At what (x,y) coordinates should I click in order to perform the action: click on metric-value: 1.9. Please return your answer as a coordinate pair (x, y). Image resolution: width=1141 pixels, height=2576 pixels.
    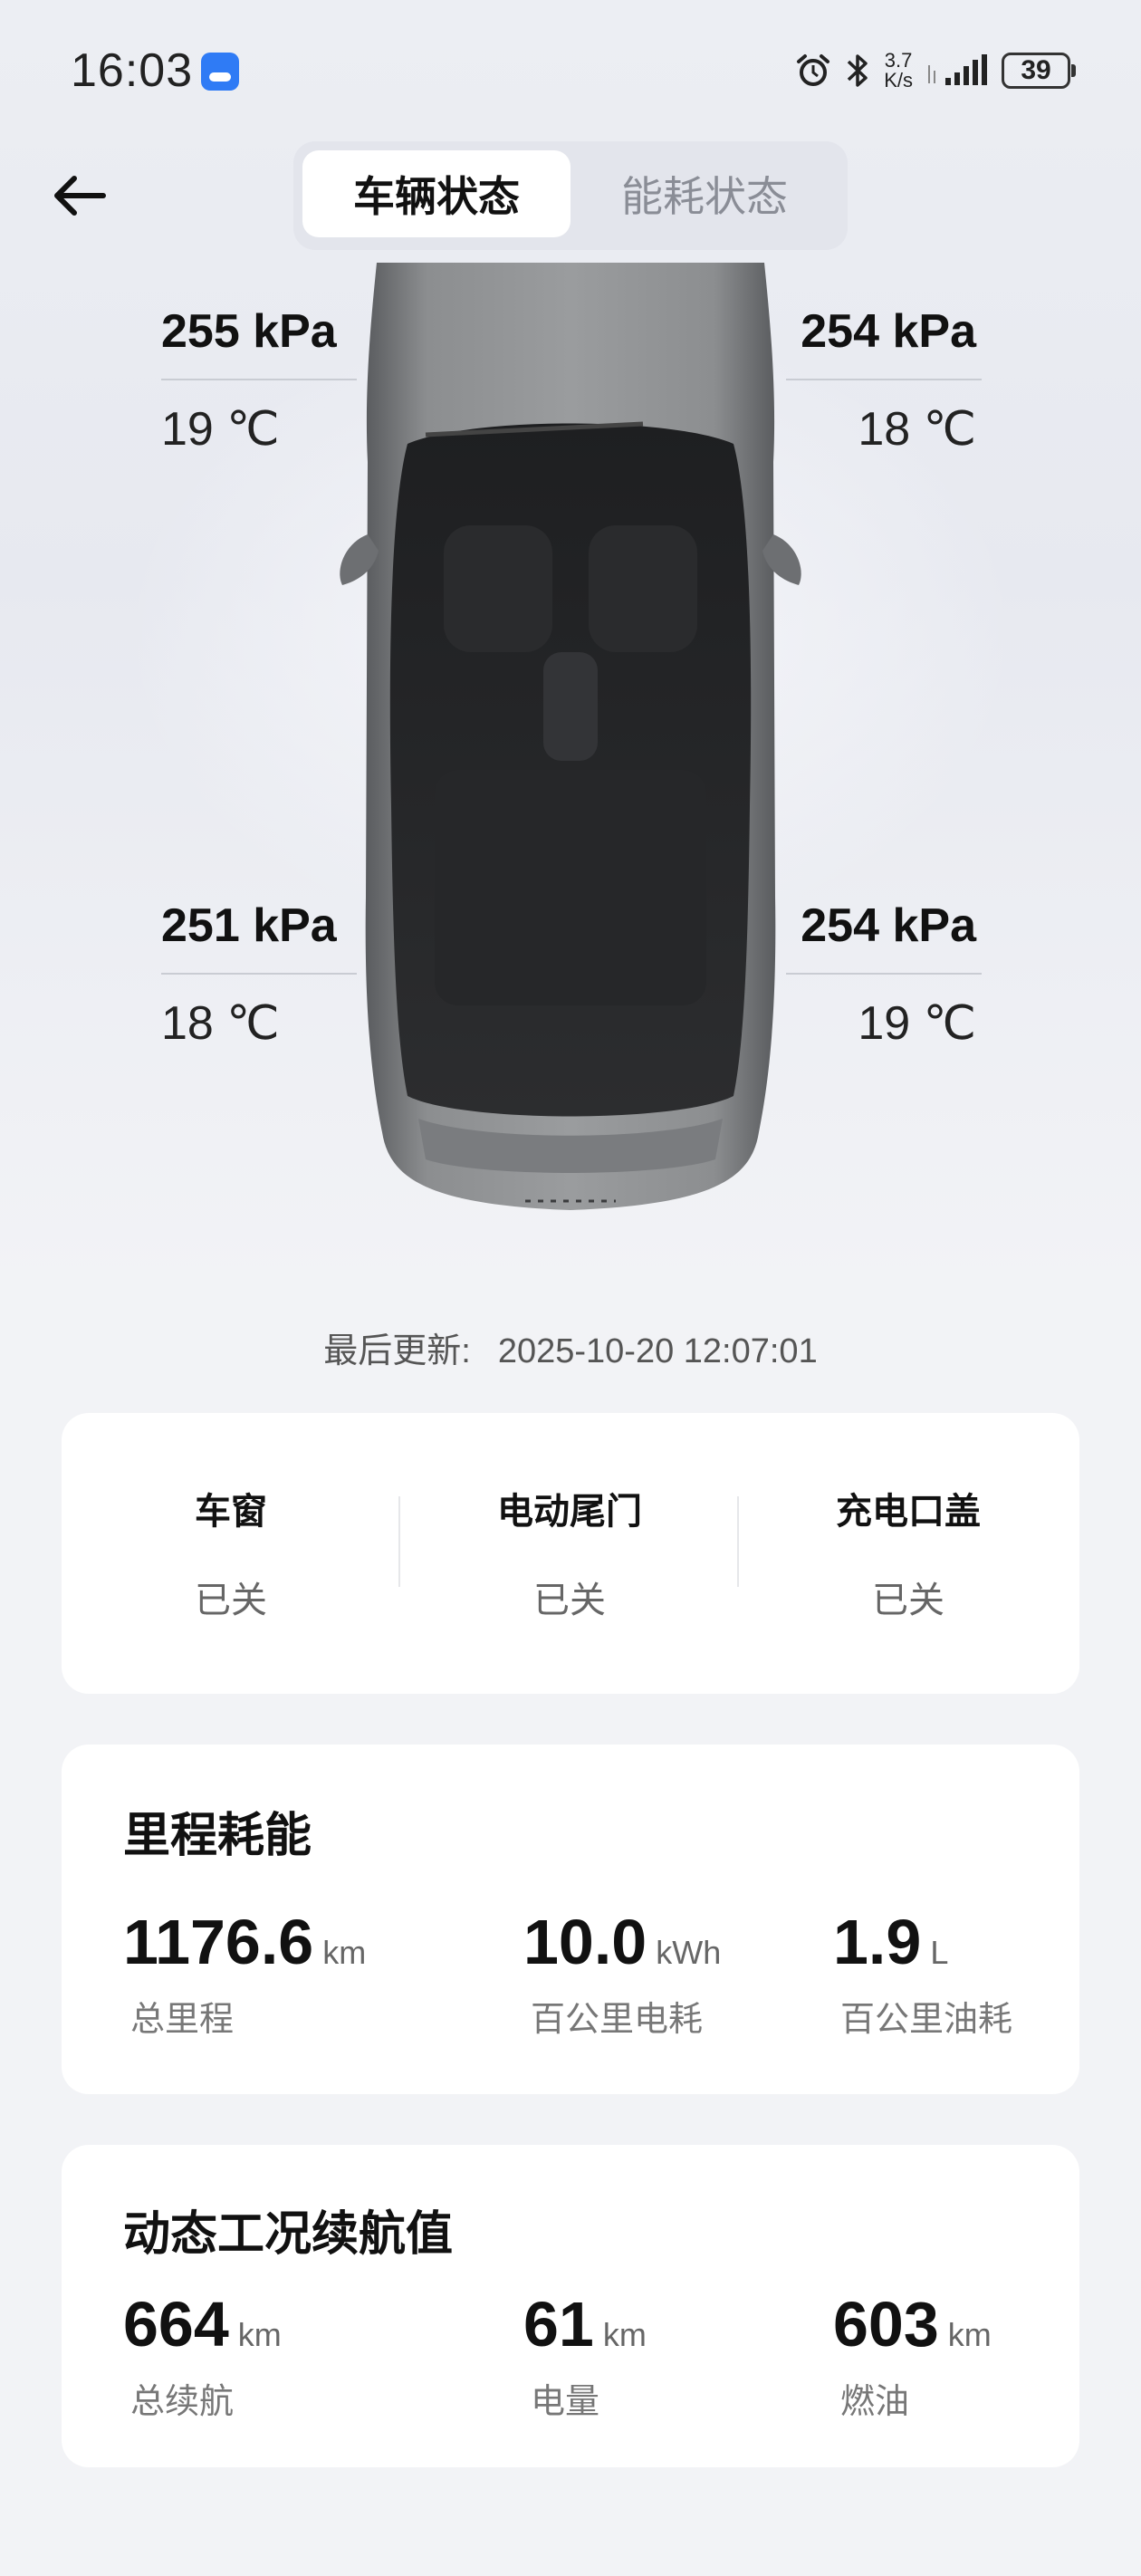
    Looking at the image, I should click on (878, 1942).